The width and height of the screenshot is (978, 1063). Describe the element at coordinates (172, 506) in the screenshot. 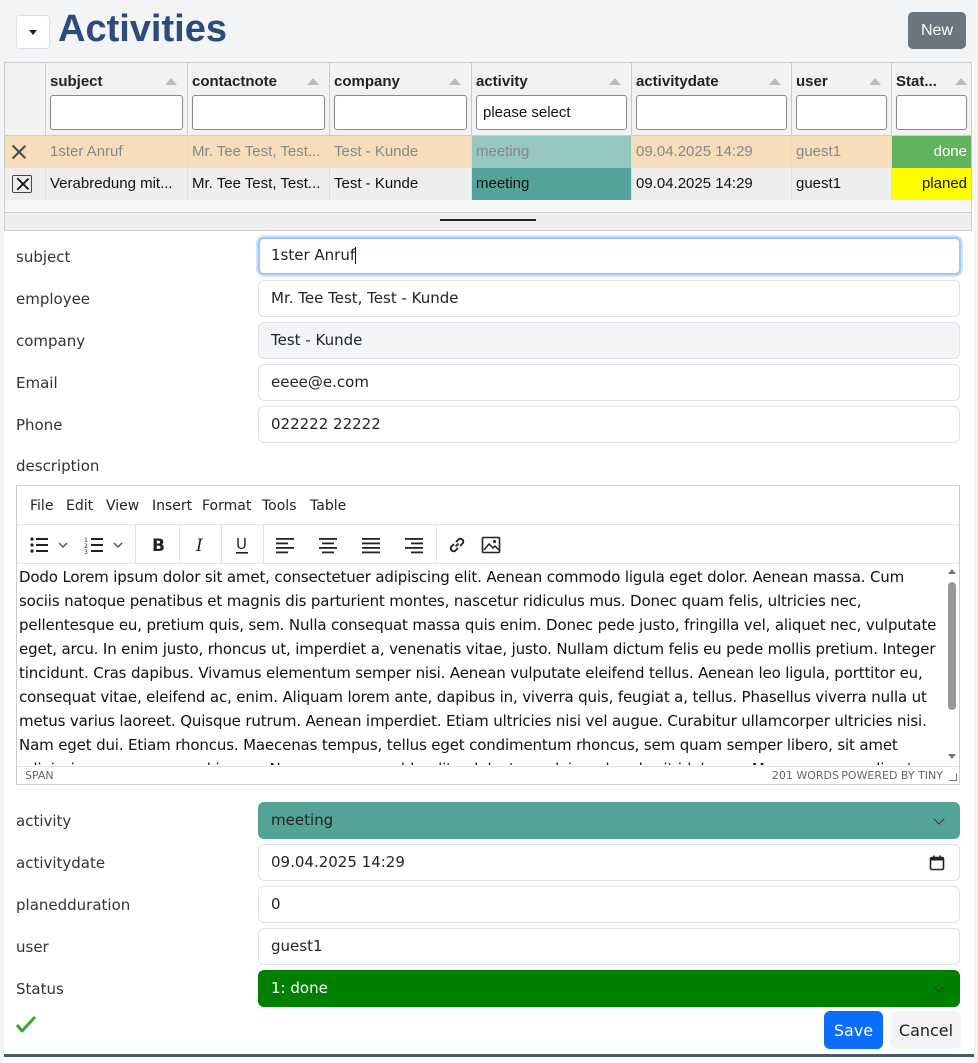

I see `menu-insert: Insert` at that location.